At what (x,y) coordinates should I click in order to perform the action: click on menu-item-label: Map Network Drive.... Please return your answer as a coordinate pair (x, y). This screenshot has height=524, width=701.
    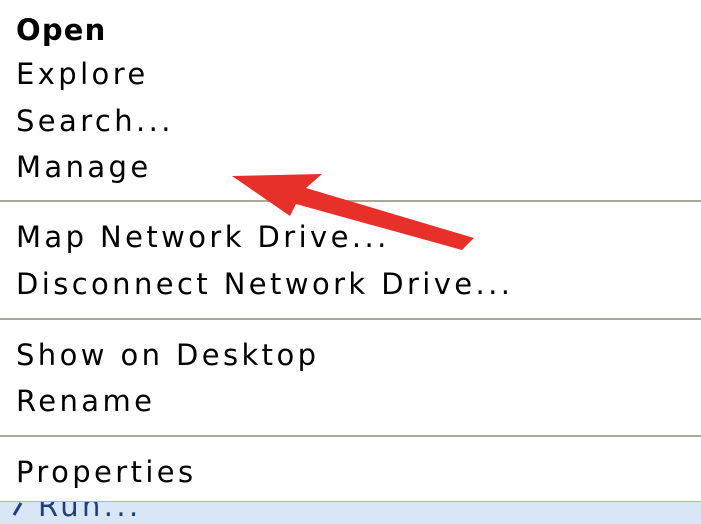
    Looking at the image, I should click on (203, 237).